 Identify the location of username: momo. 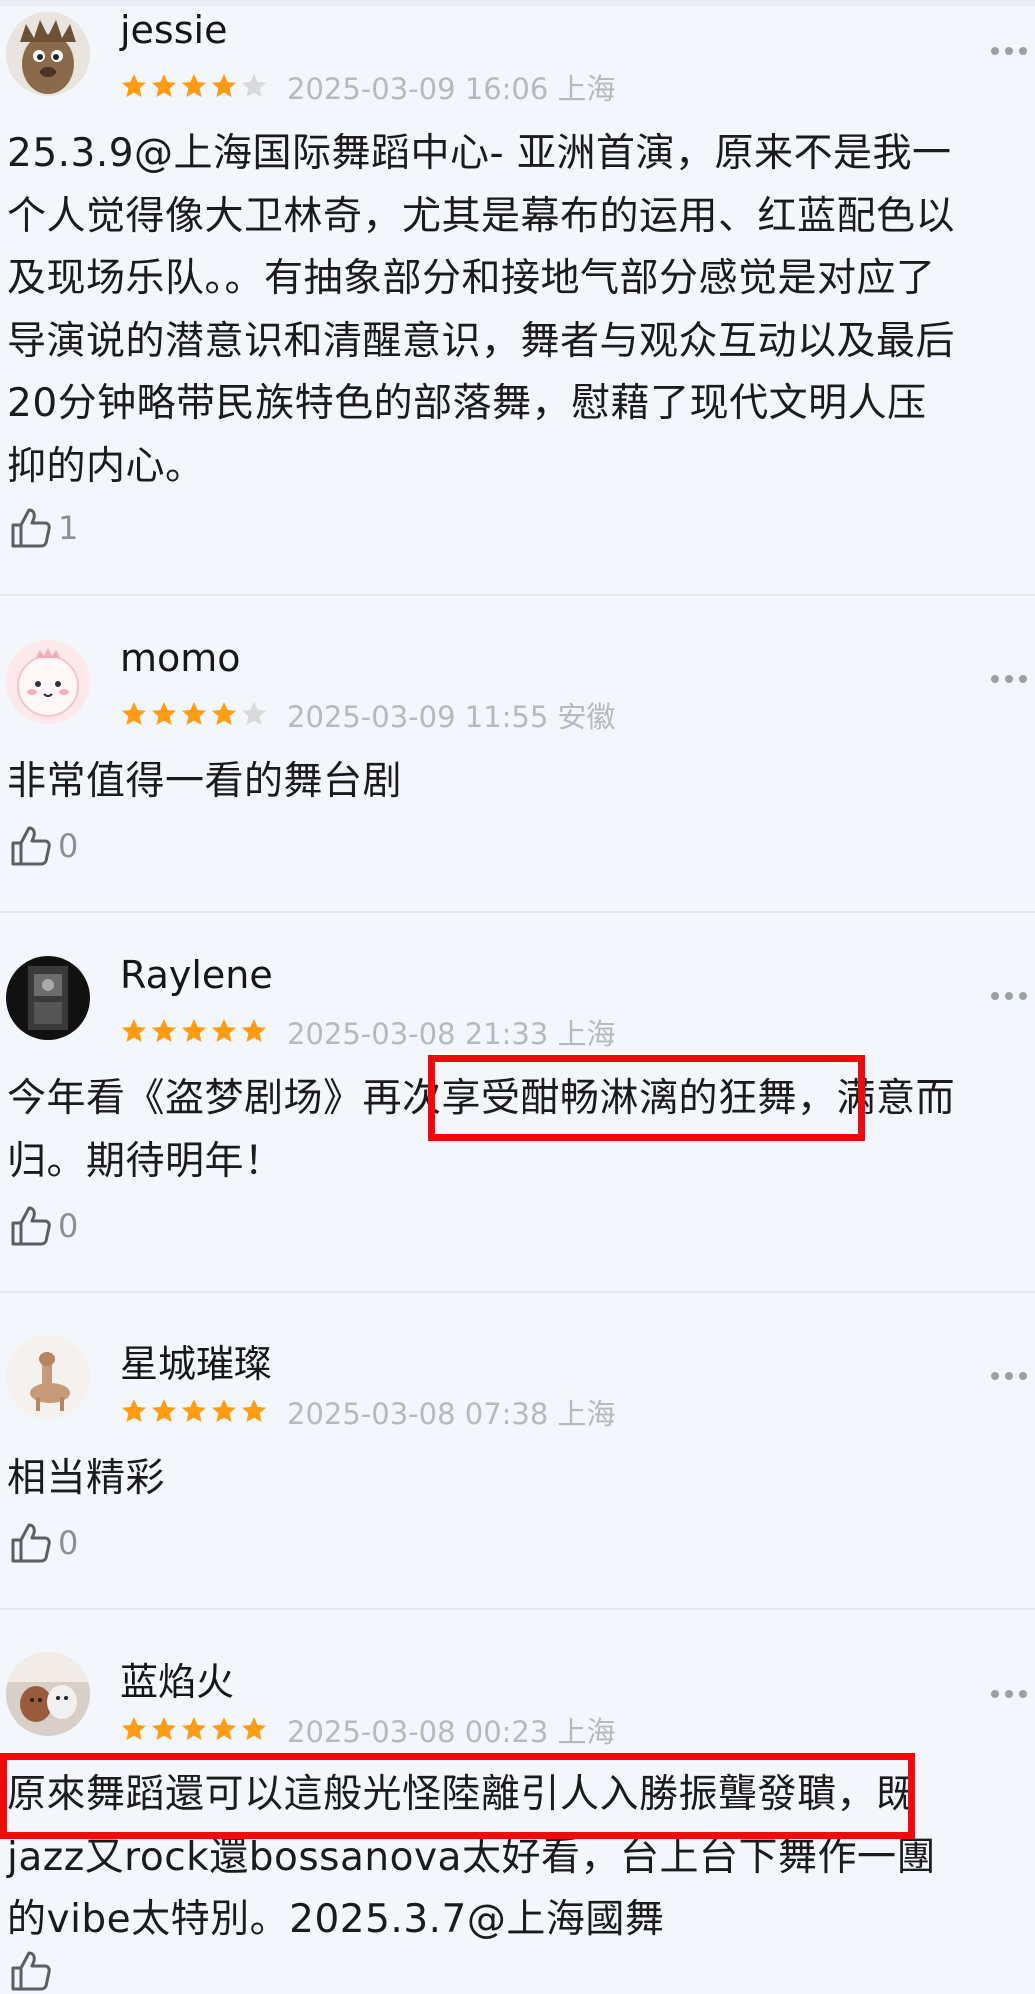
(180, 658).